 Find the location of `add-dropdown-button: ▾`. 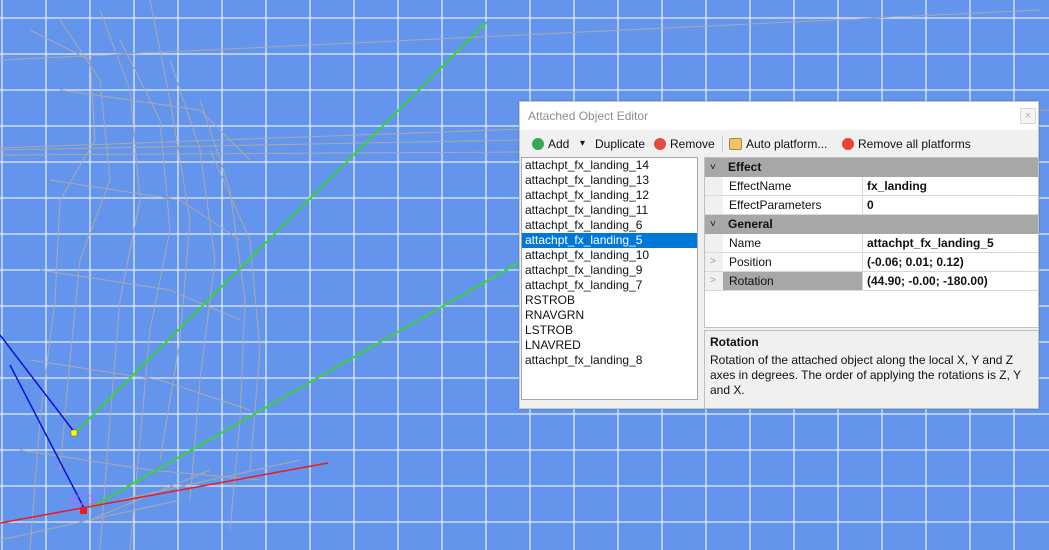

add-dropdown-button: ▾ is located at coordinates (582, 144).